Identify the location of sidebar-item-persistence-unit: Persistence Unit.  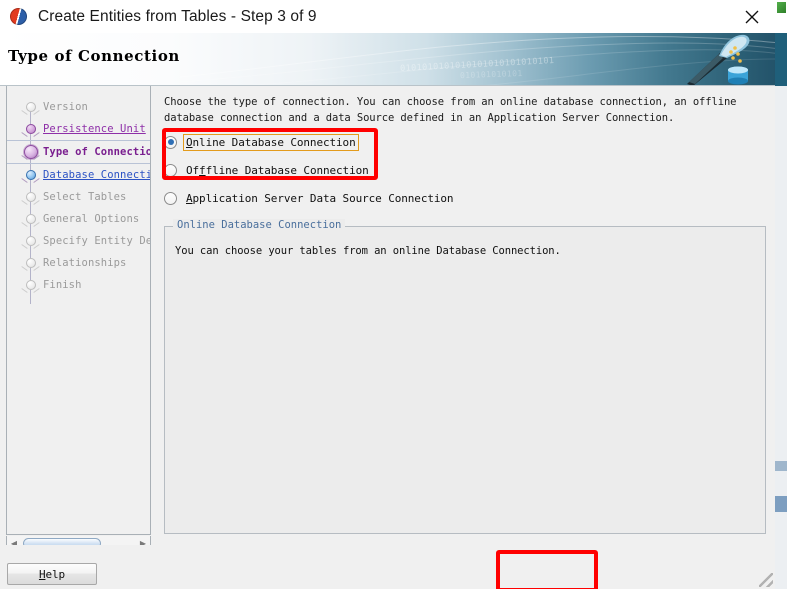
(78, 129).